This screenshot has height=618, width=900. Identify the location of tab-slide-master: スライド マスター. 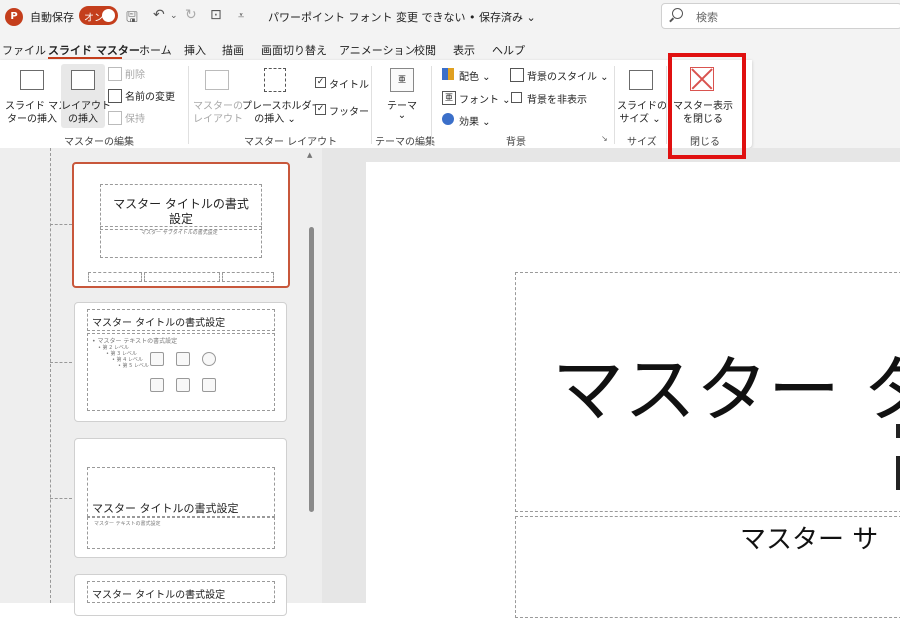
(94, 50).